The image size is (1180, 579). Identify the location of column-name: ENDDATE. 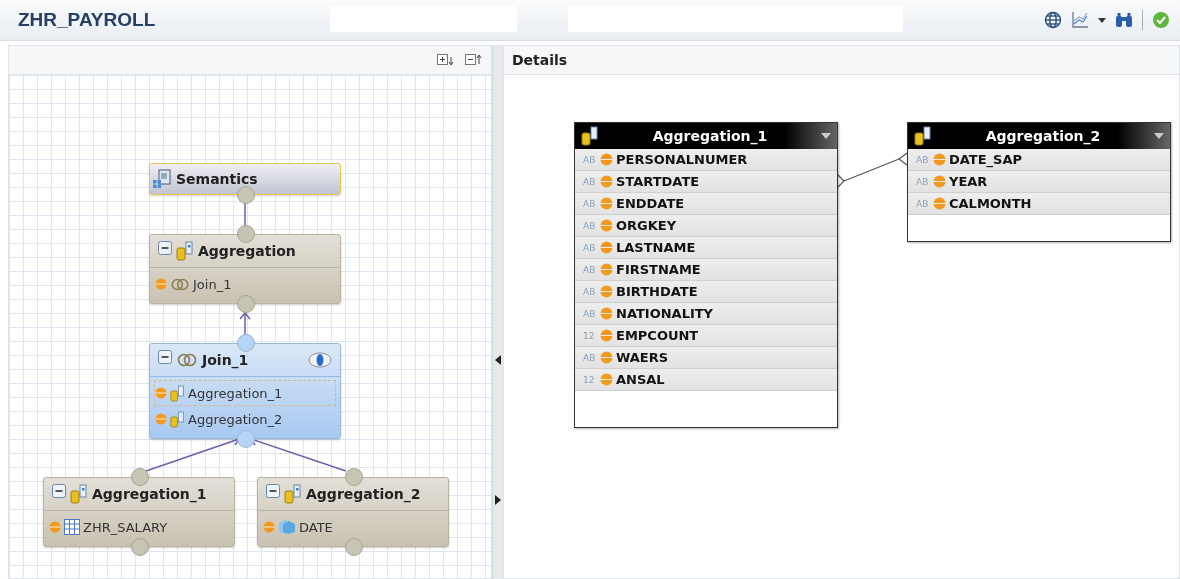
(650, 203).